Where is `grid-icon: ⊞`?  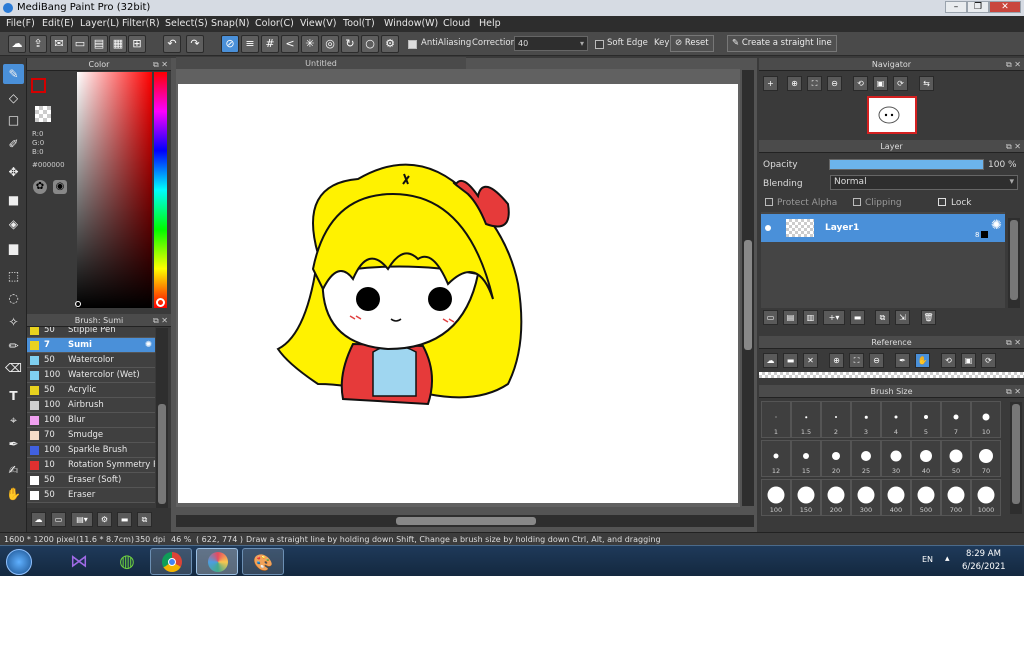 grid-icon: ⊞ is located at coordinates (137, 44).